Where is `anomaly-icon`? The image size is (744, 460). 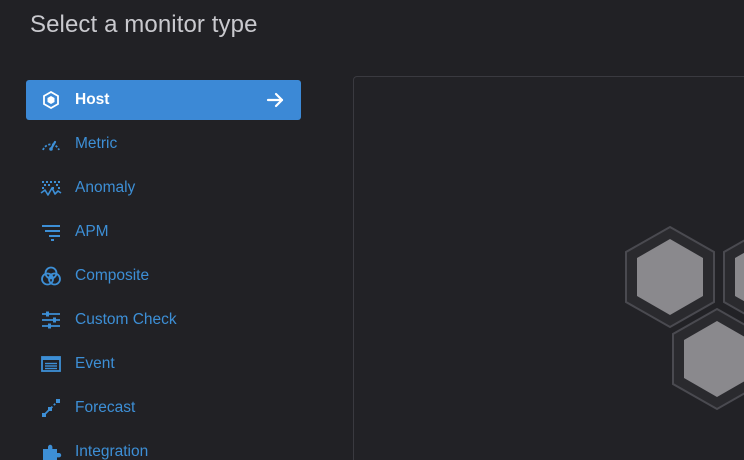 anomaly-icon is located at coordinates (51, 188).